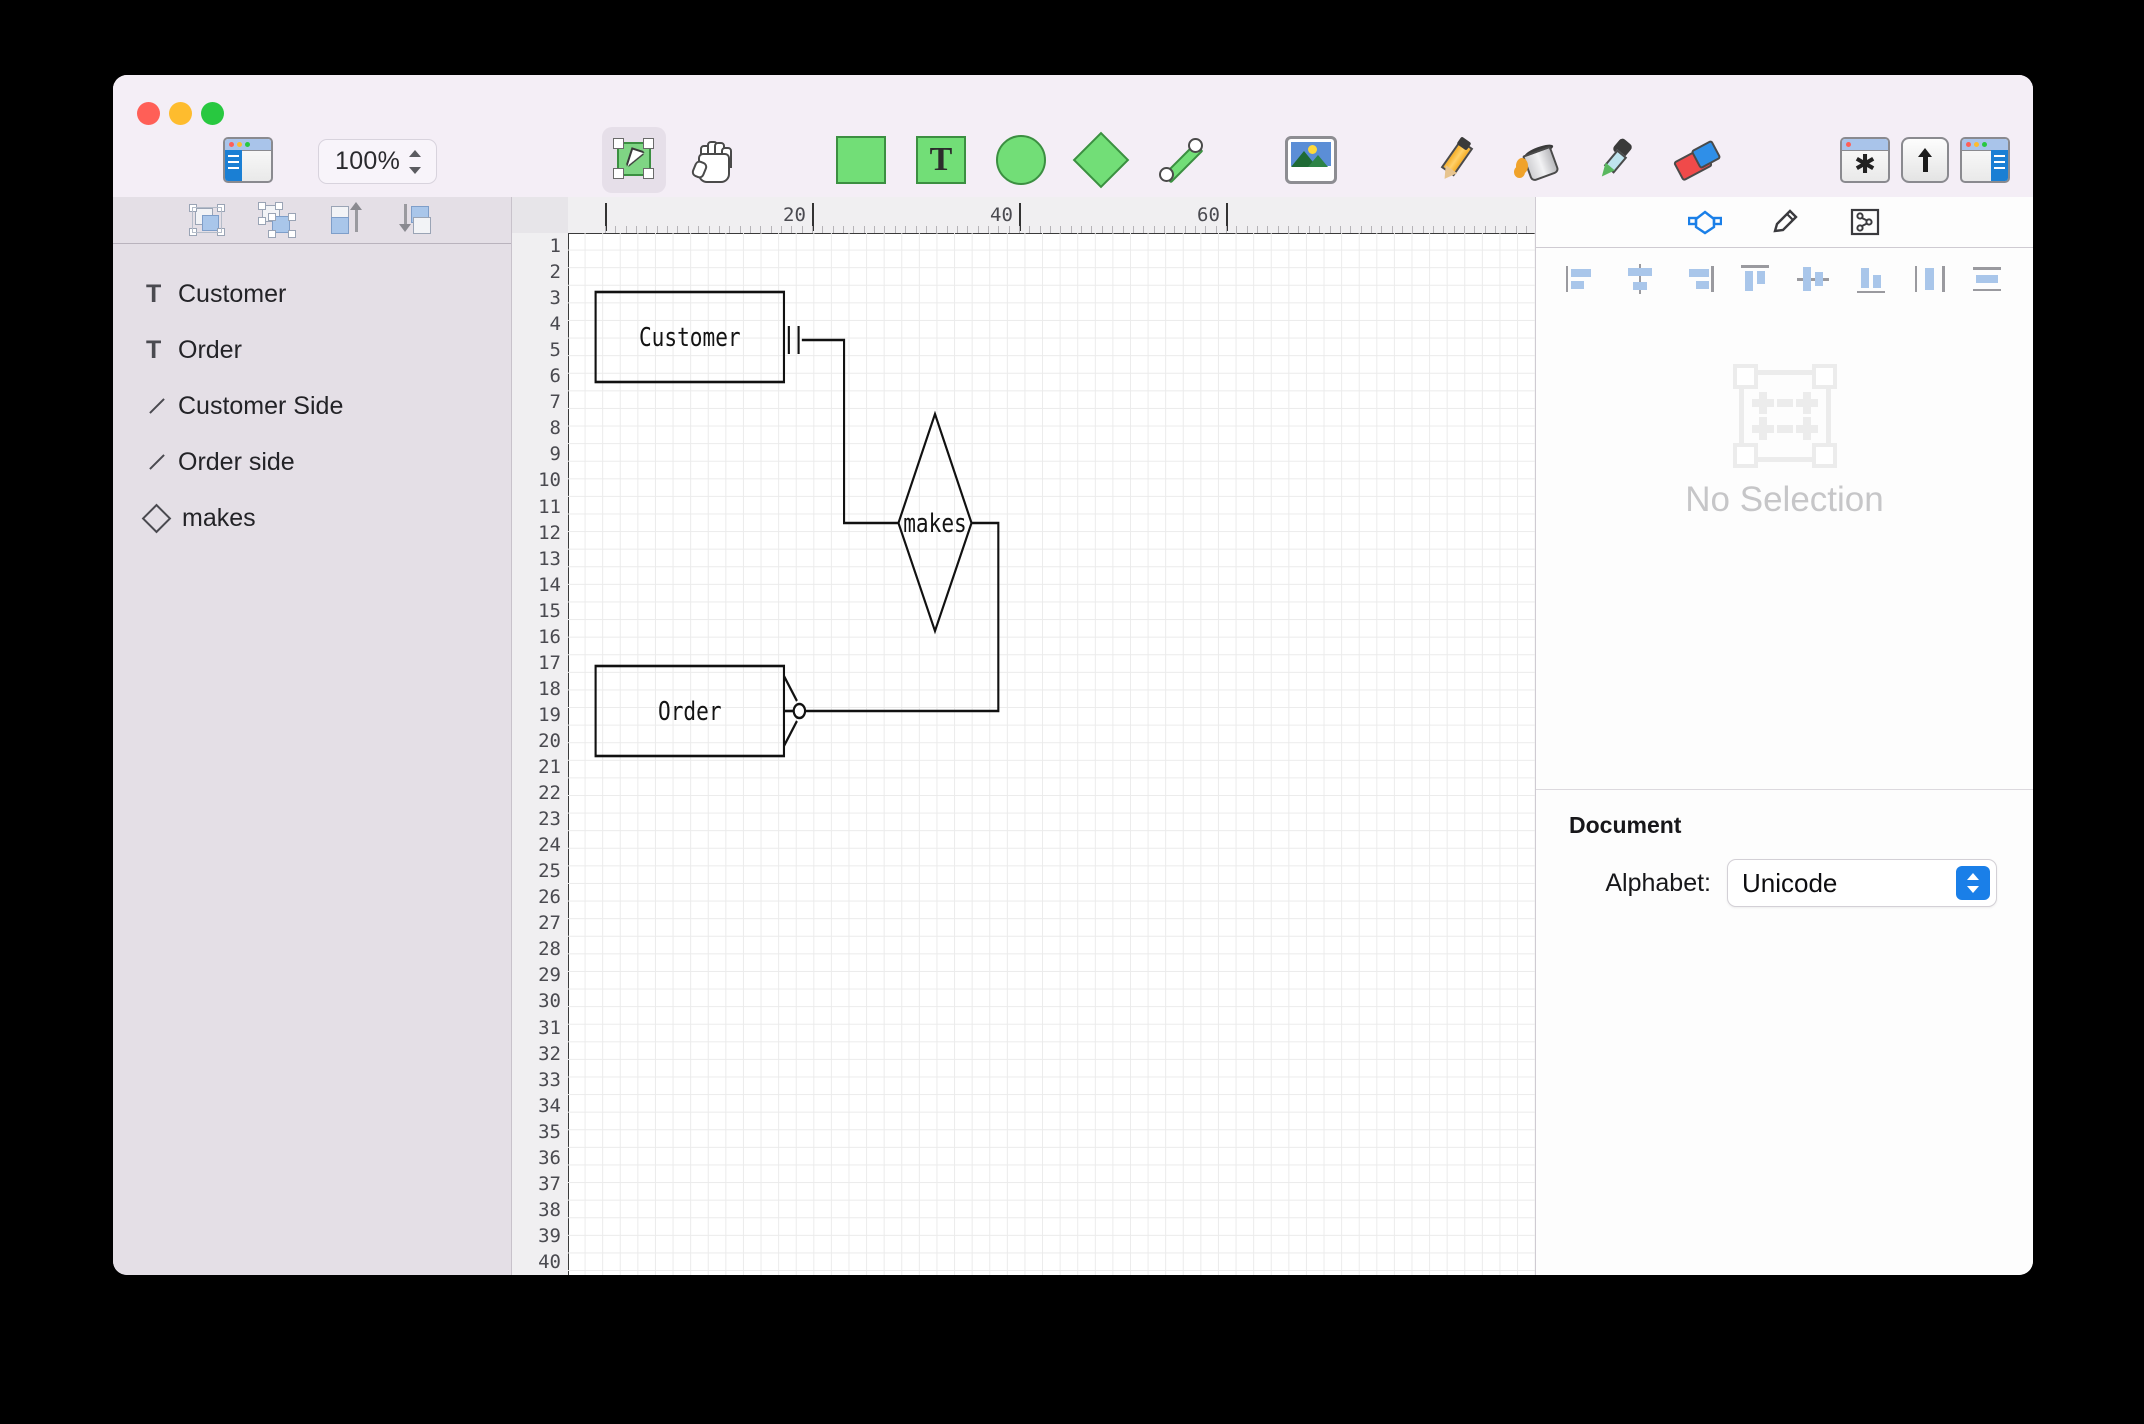 The height and width of the screenshot is (1424, 2144). I want to click on group-button, so click(207, 220).